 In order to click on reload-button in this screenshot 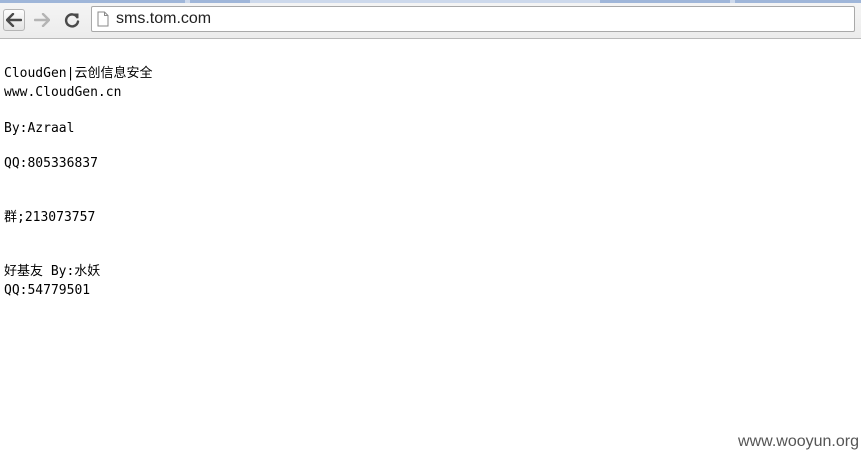, I will do `click(72, 20)`.